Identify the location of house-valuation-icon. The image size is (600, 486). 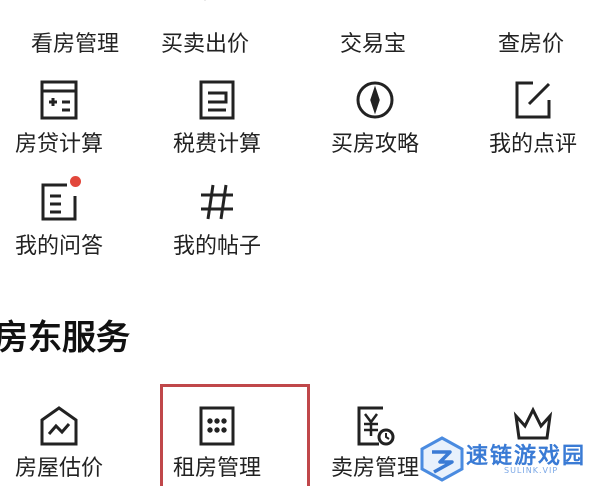
(59, 426).